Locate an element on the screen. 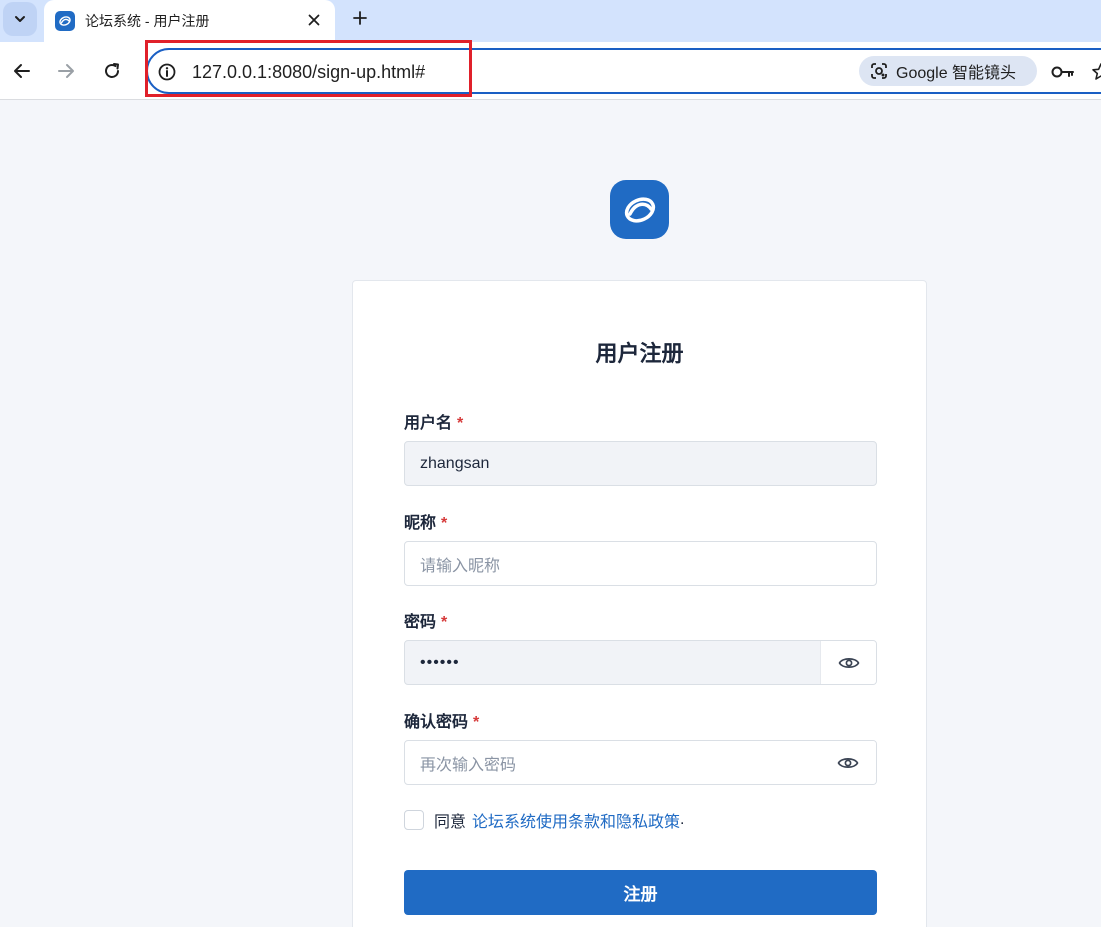 The width and height of the screenshot is (1101, 927). forward-arrow-icon is located at coordinates (66, 71).